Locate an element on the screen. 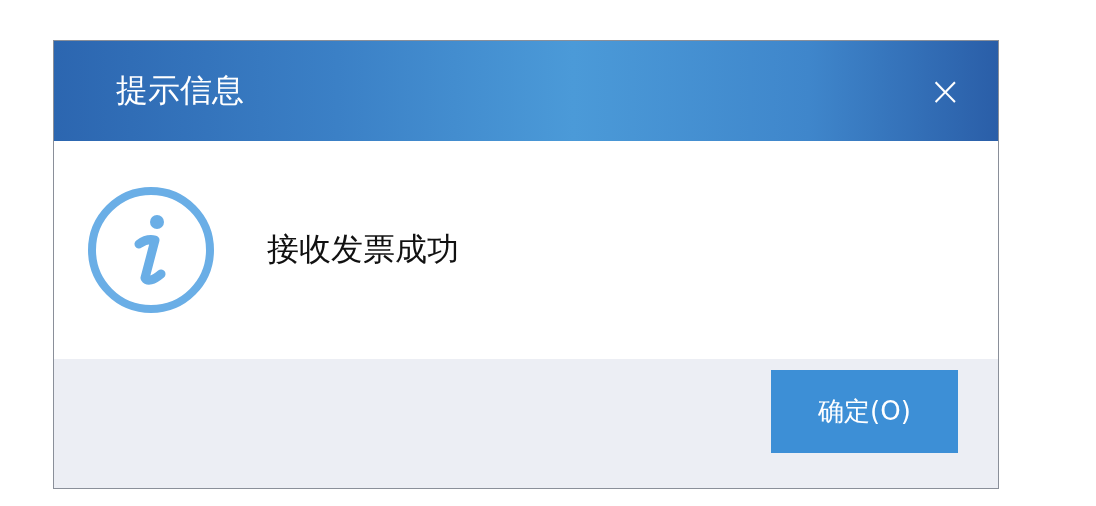  message-text: 接收发票成功 is located at coordinates (363, 249).